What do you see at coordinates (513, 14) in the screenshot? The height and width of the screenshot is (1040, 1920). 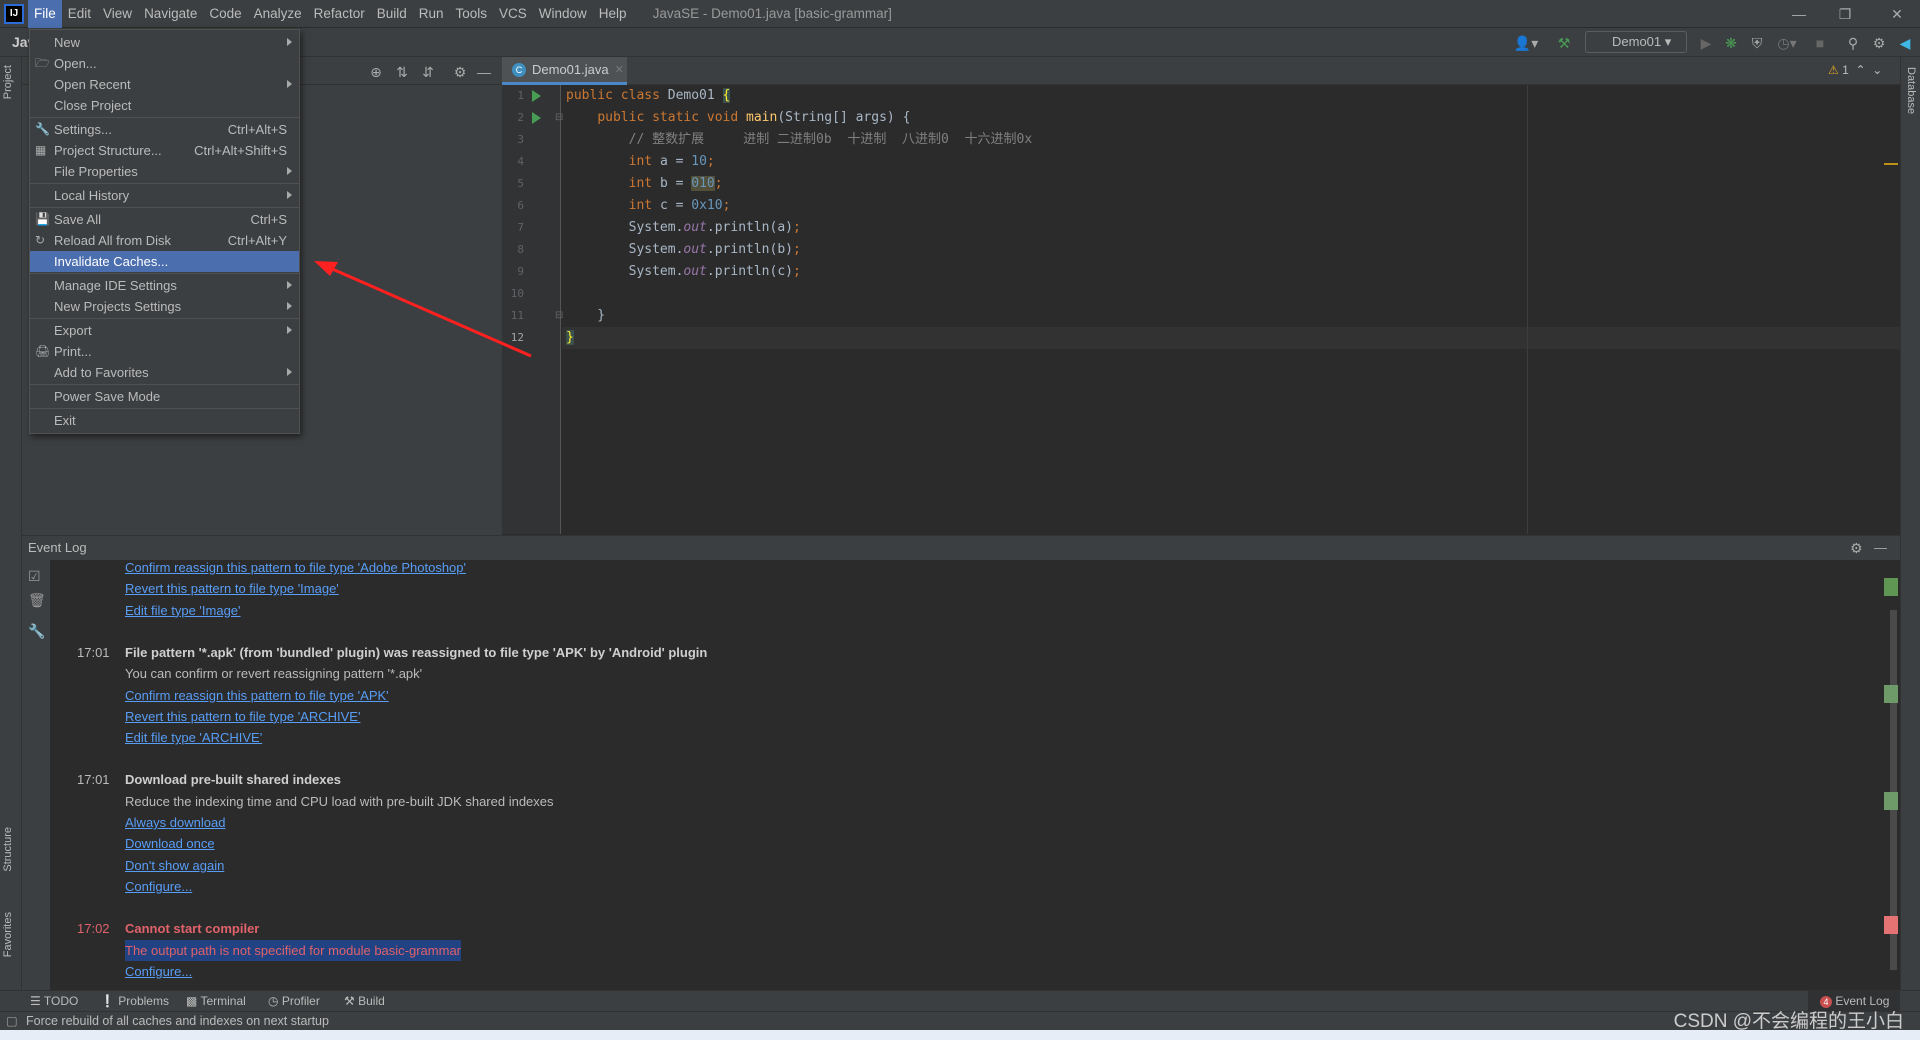 I see `menu-vcs: VCS` at bounding box center [513, 14].